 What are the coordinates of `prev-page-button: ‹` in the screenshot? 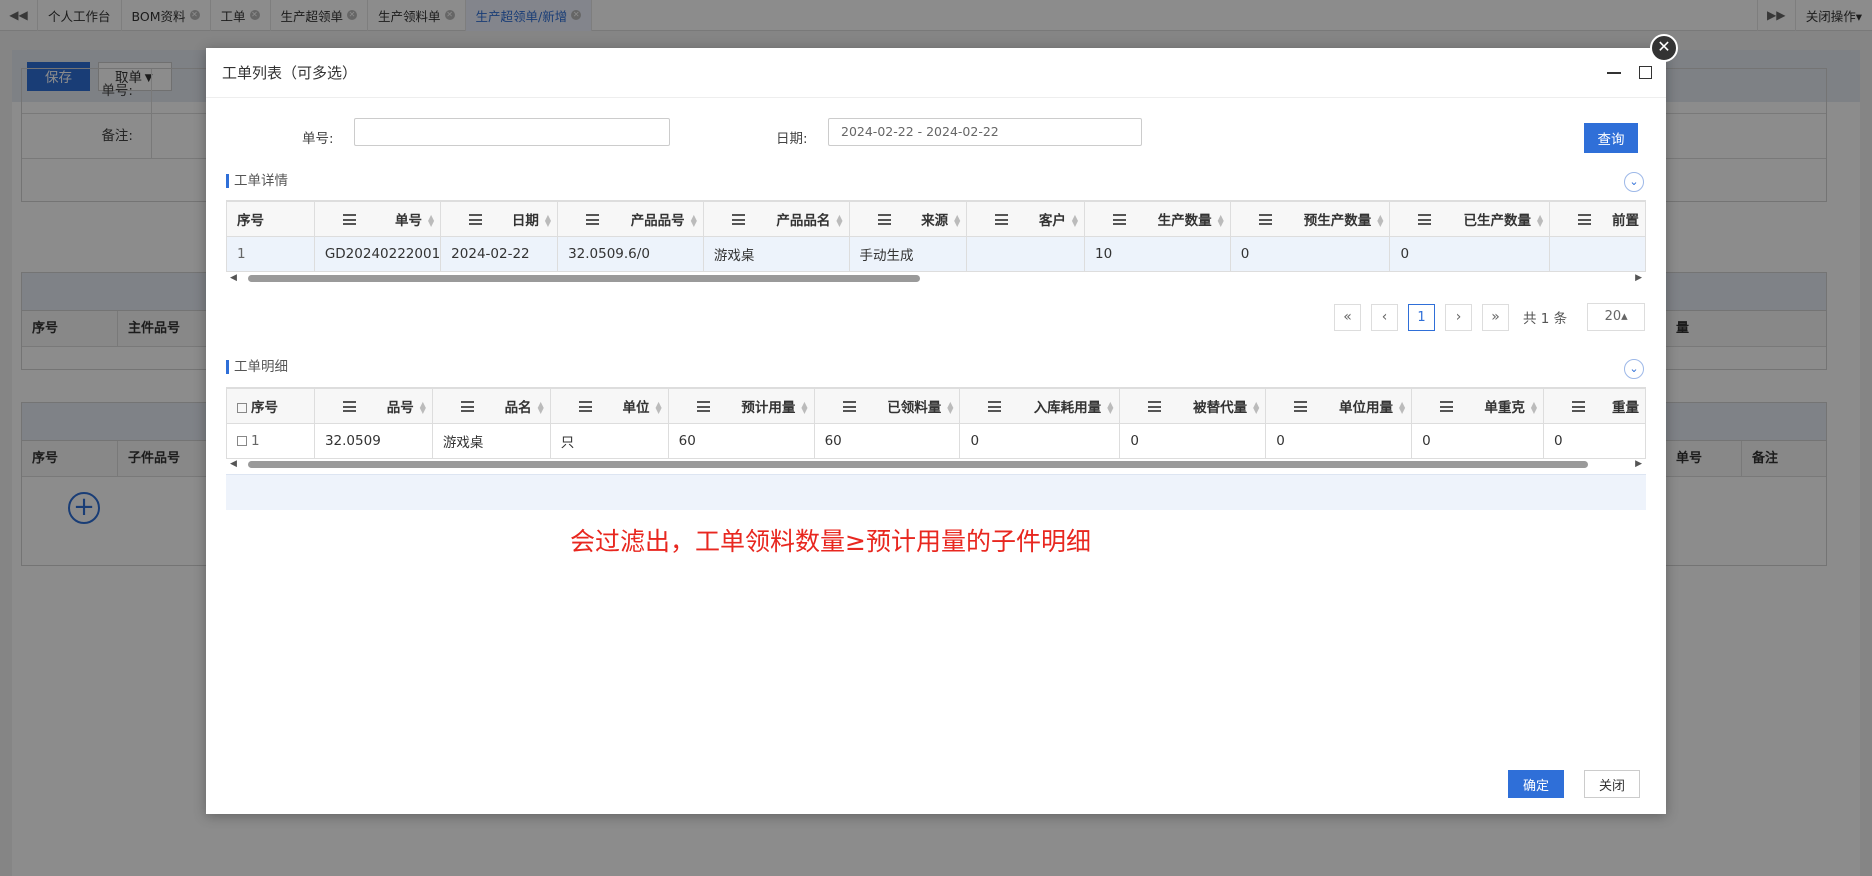 It's located at (1384, 317).